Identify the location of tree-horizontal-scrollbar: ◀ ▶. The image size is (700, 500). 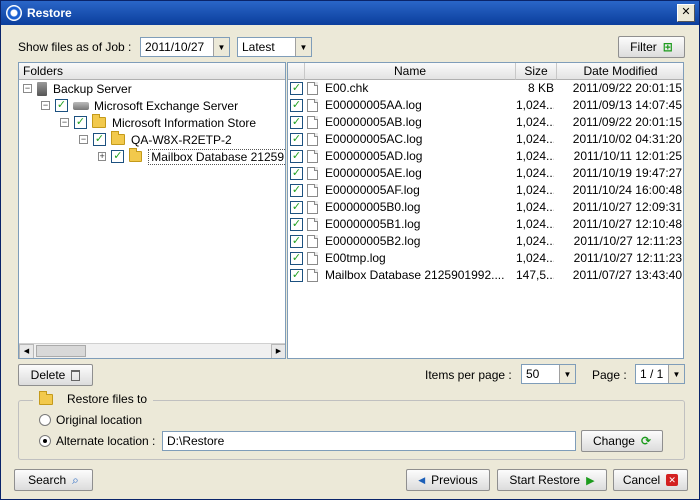
(152, 350).